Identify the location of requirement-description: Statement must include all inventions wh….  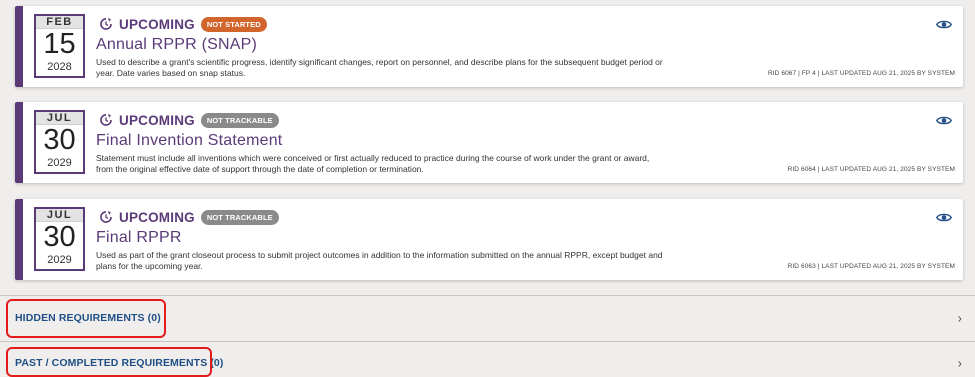
(373, 163).